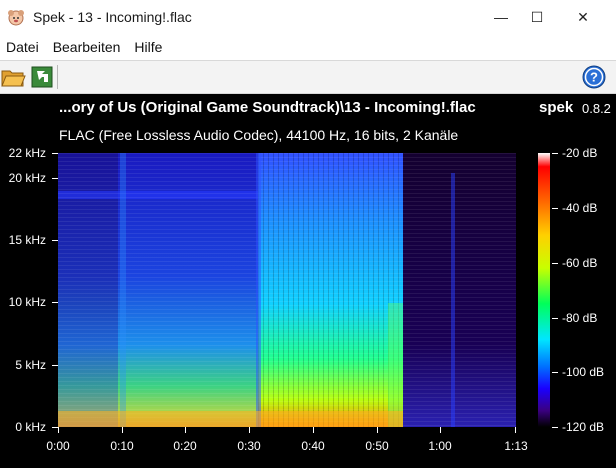  What do you see at coordinates (313, 446) in the screenshot?
I see `x-tick-label: 0:40` at bounding box center [313, 446].